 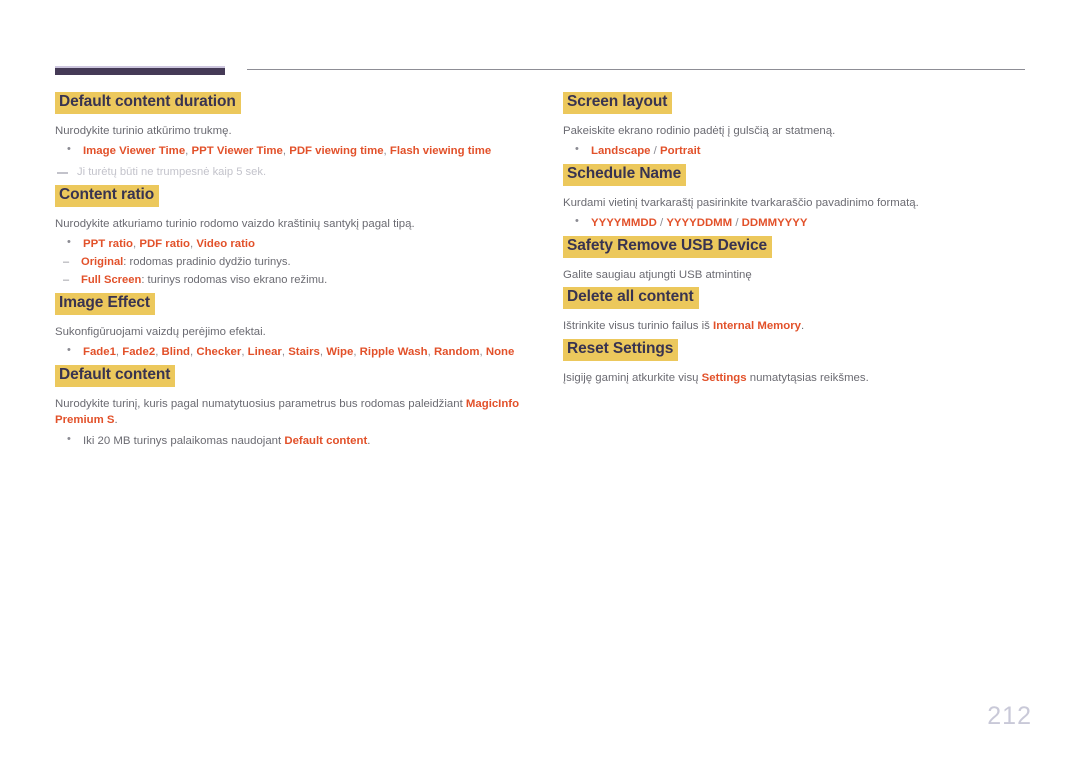 What do you see at coordinates (234, 279) in the screenshot?
I see `text-run: : turinys rodomas viso ekrano režimu.` at bounding box center [234, 279].